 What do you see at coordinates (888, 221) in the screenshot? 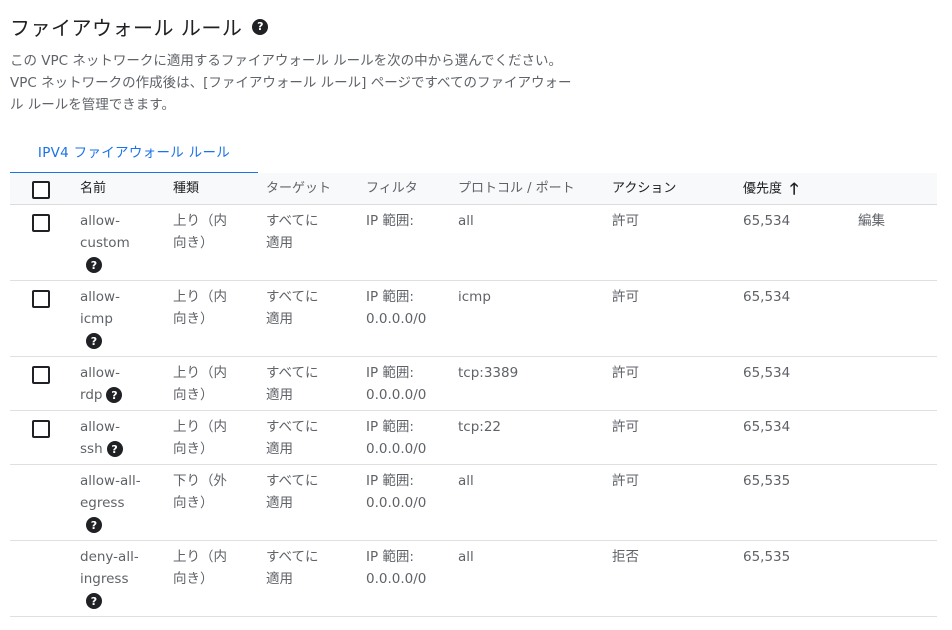
I see `edit-button: 編集` at bounding box center [888, 221].